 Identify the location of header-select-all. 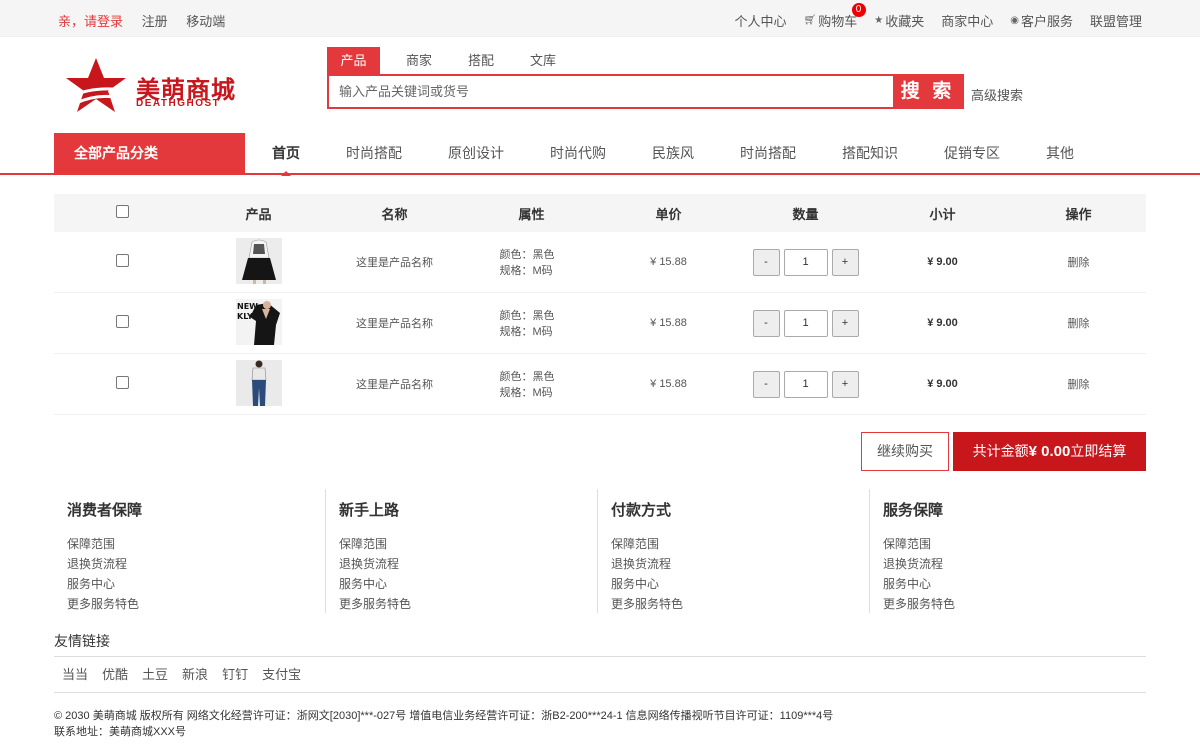
(122, 213).